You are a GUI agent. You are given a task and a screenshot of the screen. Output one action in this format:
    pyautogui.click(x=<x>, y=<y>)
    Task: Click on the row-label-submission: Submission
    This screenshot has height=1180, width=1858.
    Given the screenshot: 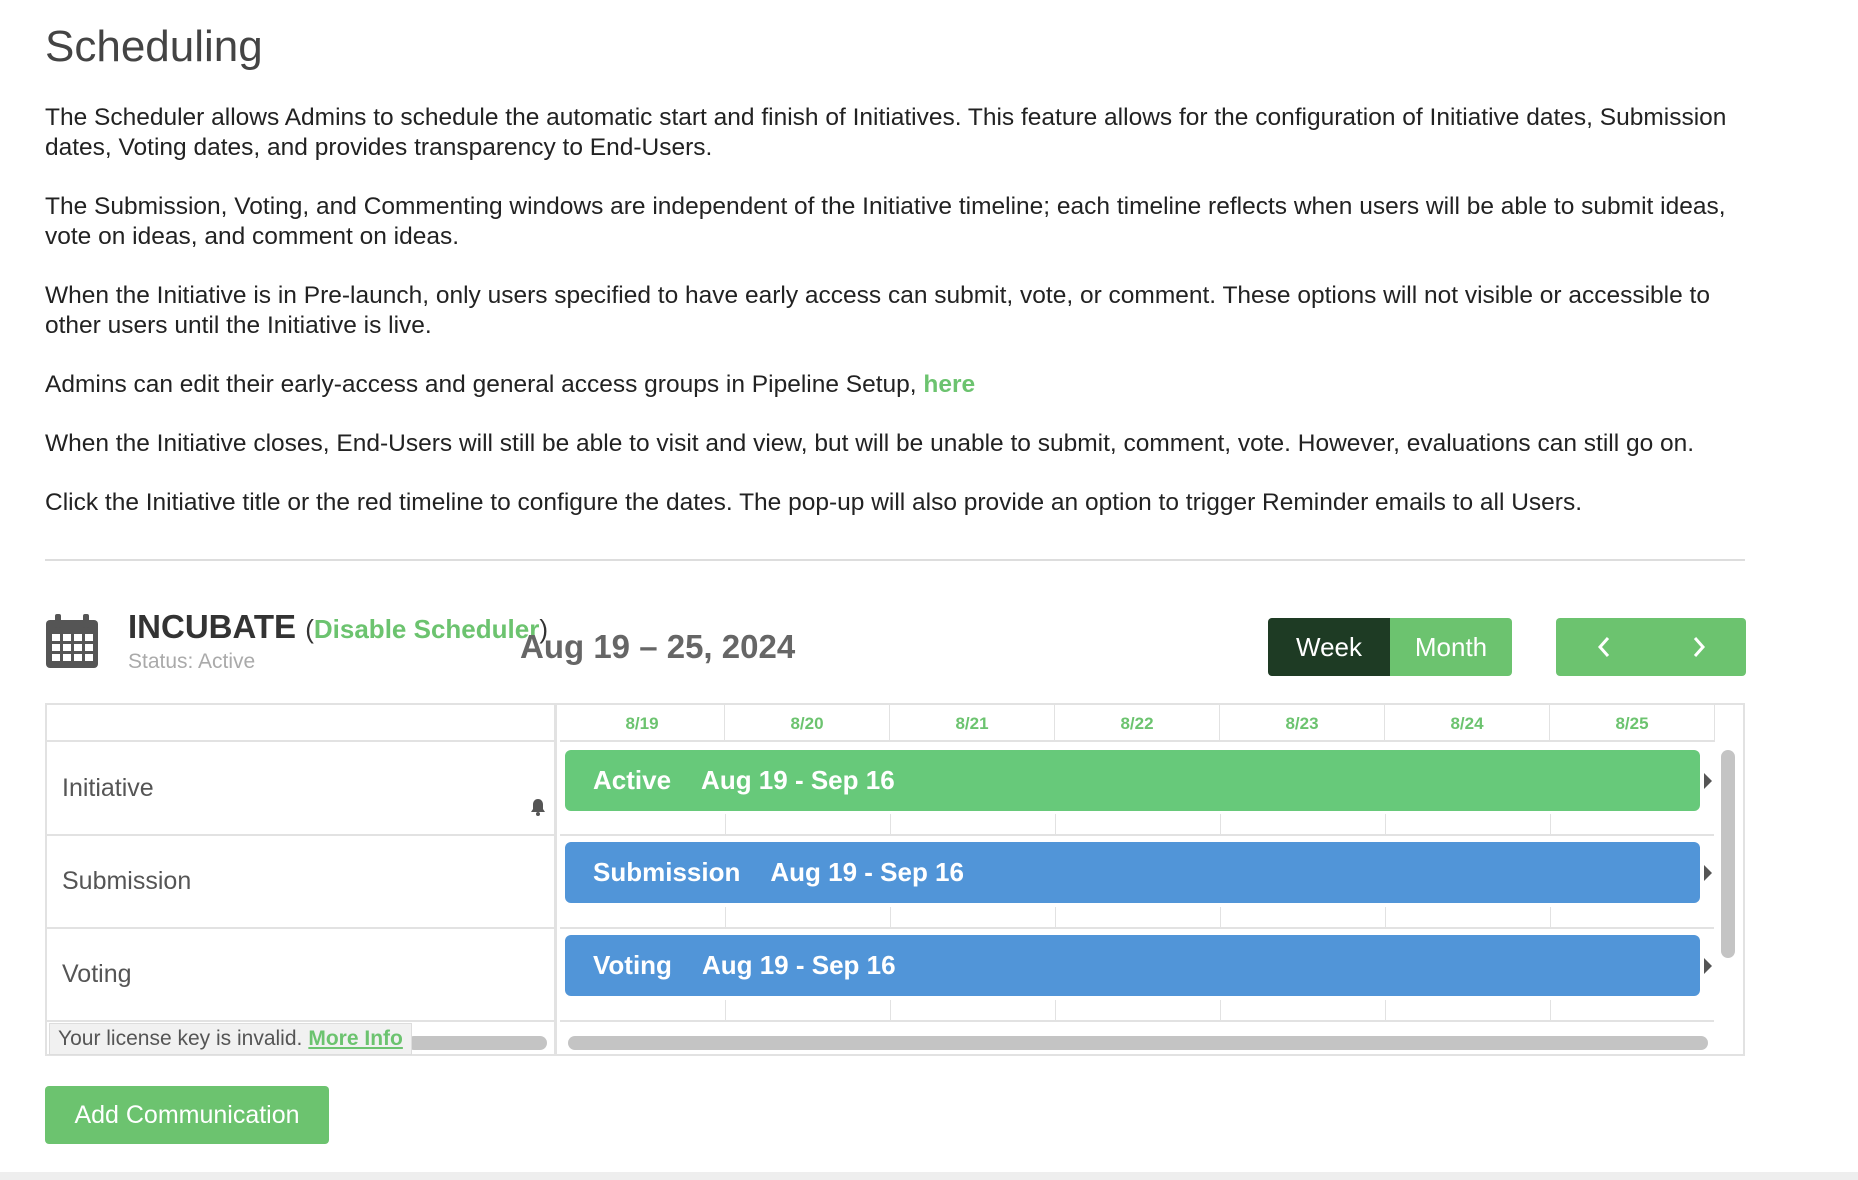 What is the action you would take?
    pyautogui.click(x=300, y=882)
    